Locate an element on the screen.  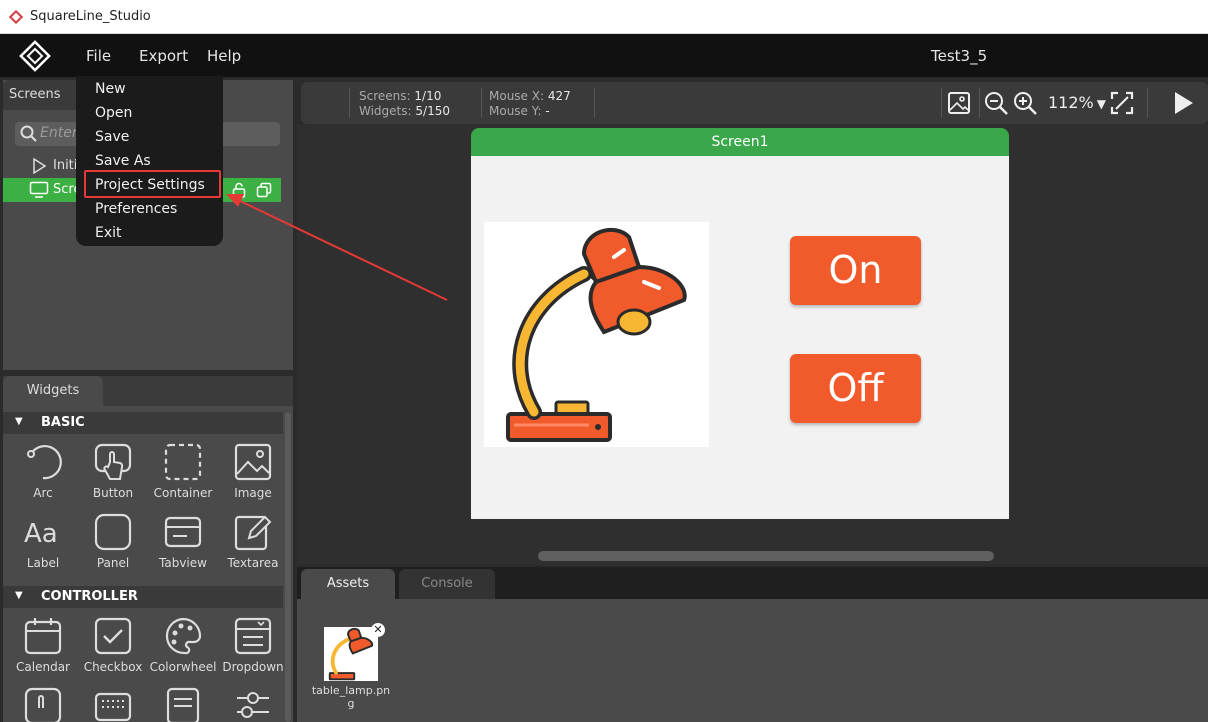
widget-keyboard-partial is located at coordinates (113, 702).